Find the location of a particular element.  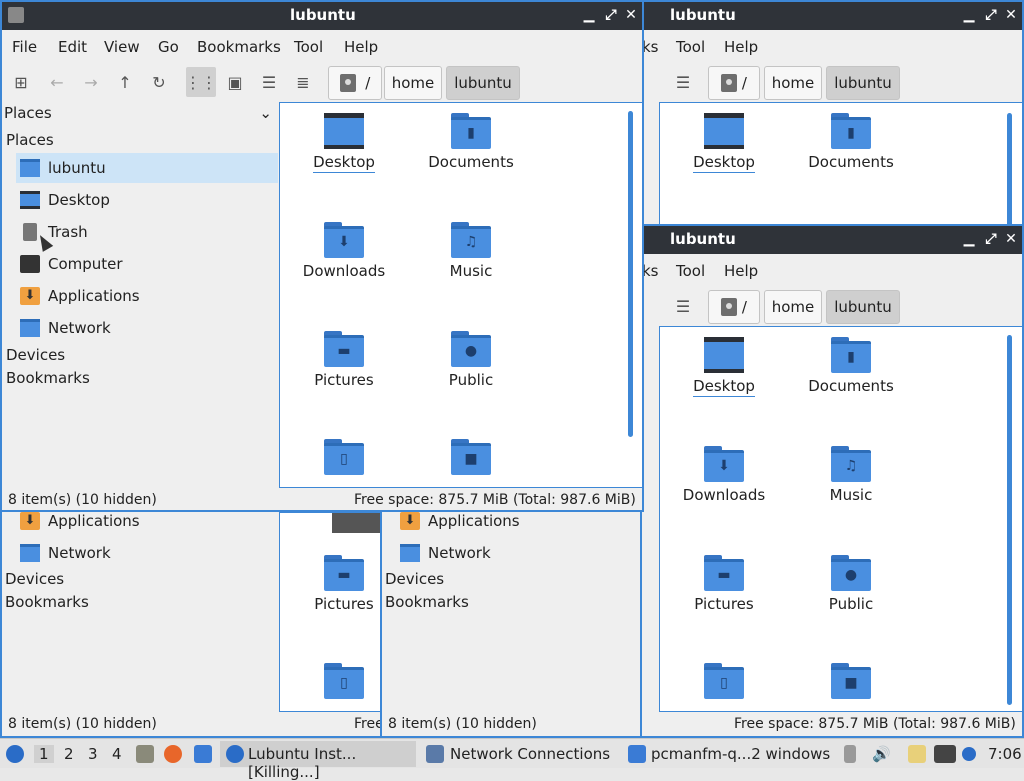

clock: 7:06 is located at coordinates (1005, 754).